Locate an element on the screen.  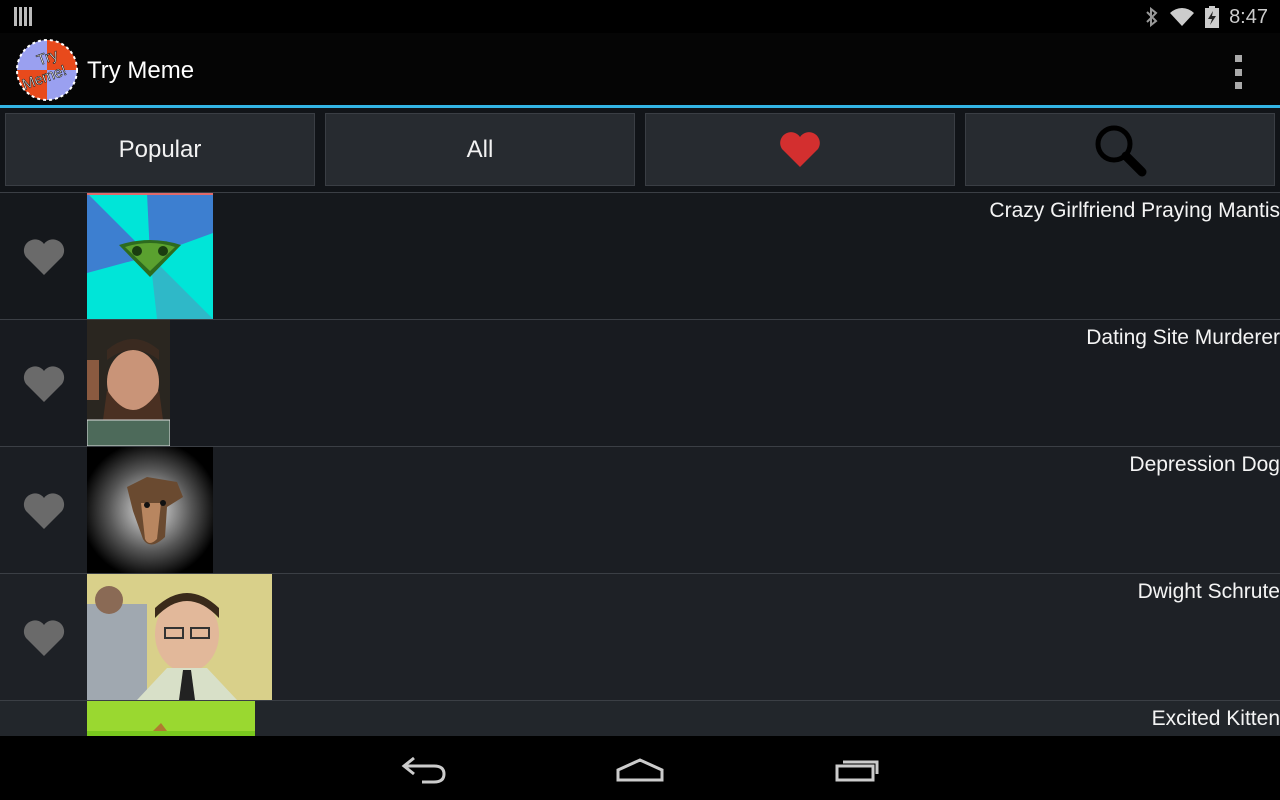
notification-bars-icon is located at coordinates (23, 16).